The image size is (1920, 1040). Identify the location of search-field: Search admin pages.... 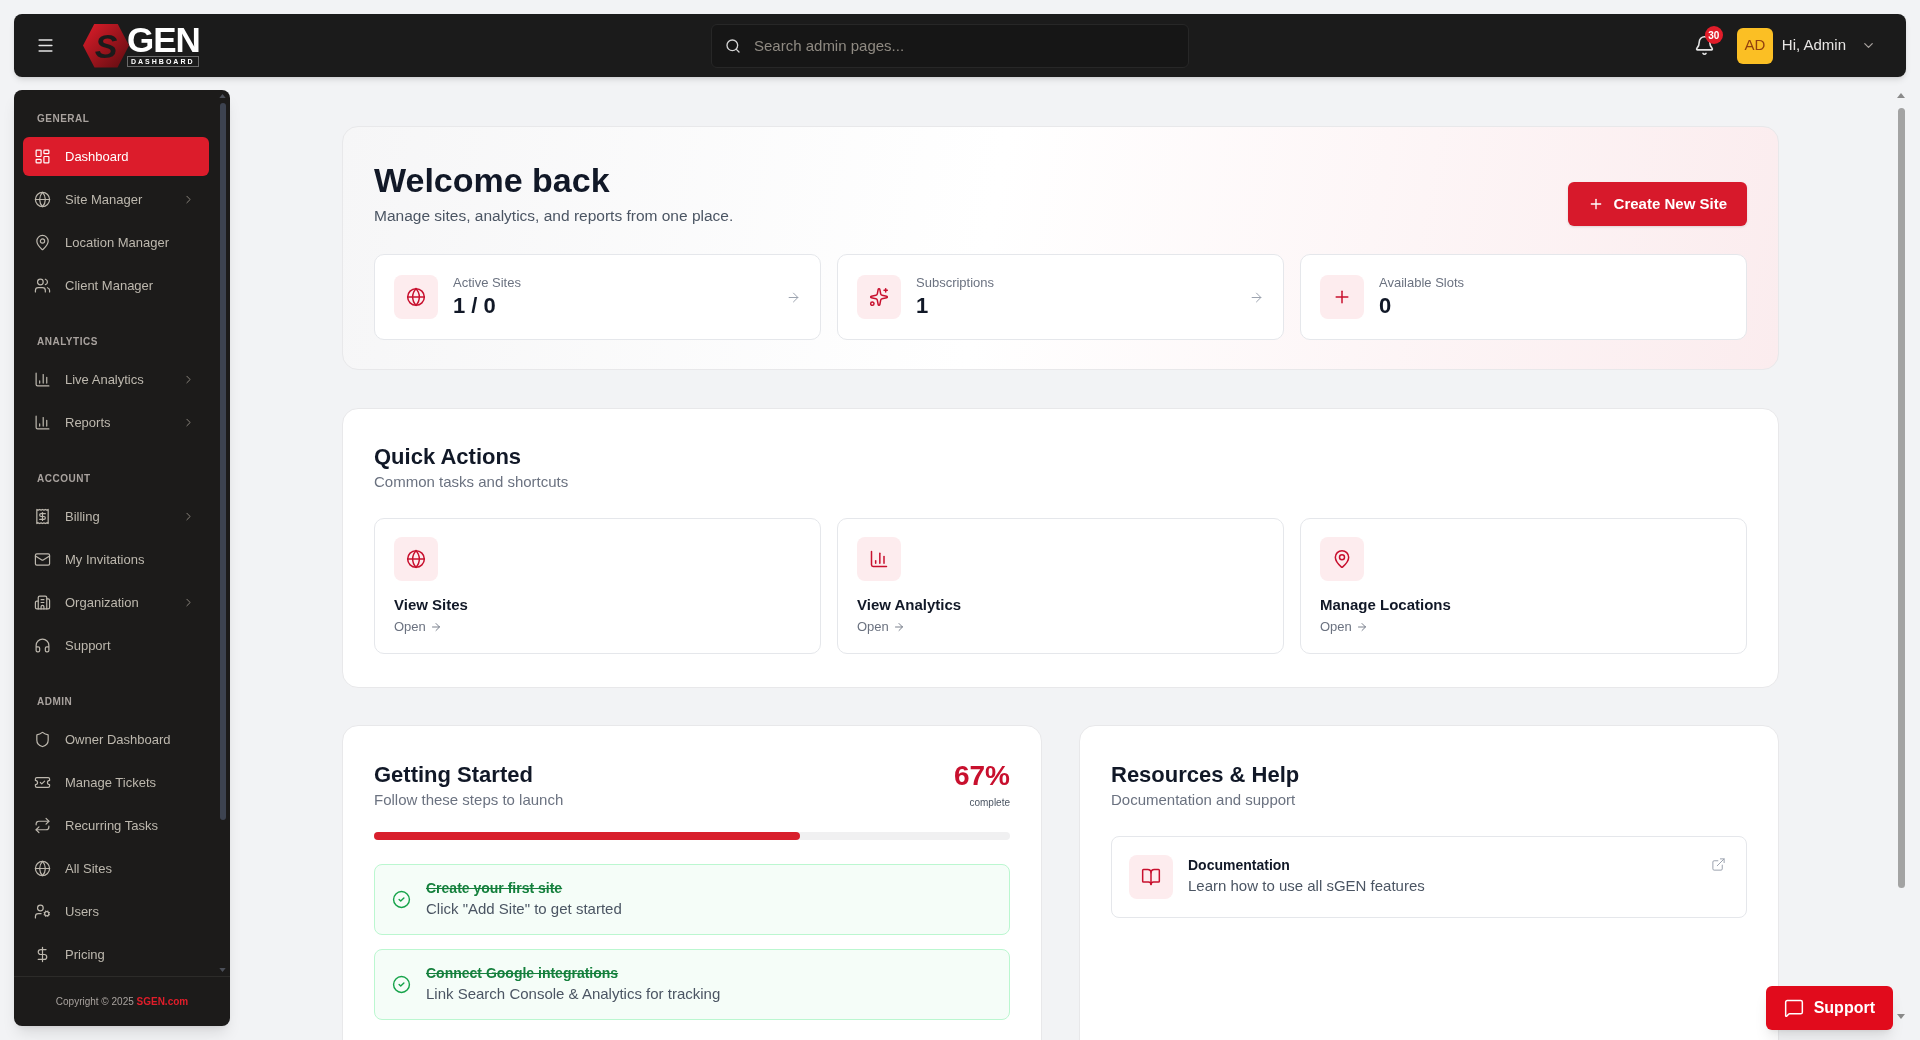
(950, 45).